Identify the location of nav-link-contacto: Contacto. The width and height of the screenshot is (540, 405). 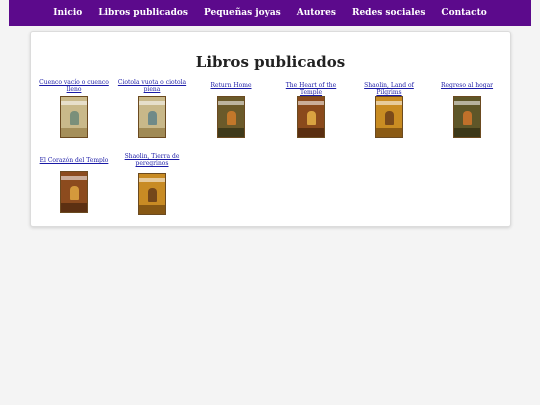
(463, 13).